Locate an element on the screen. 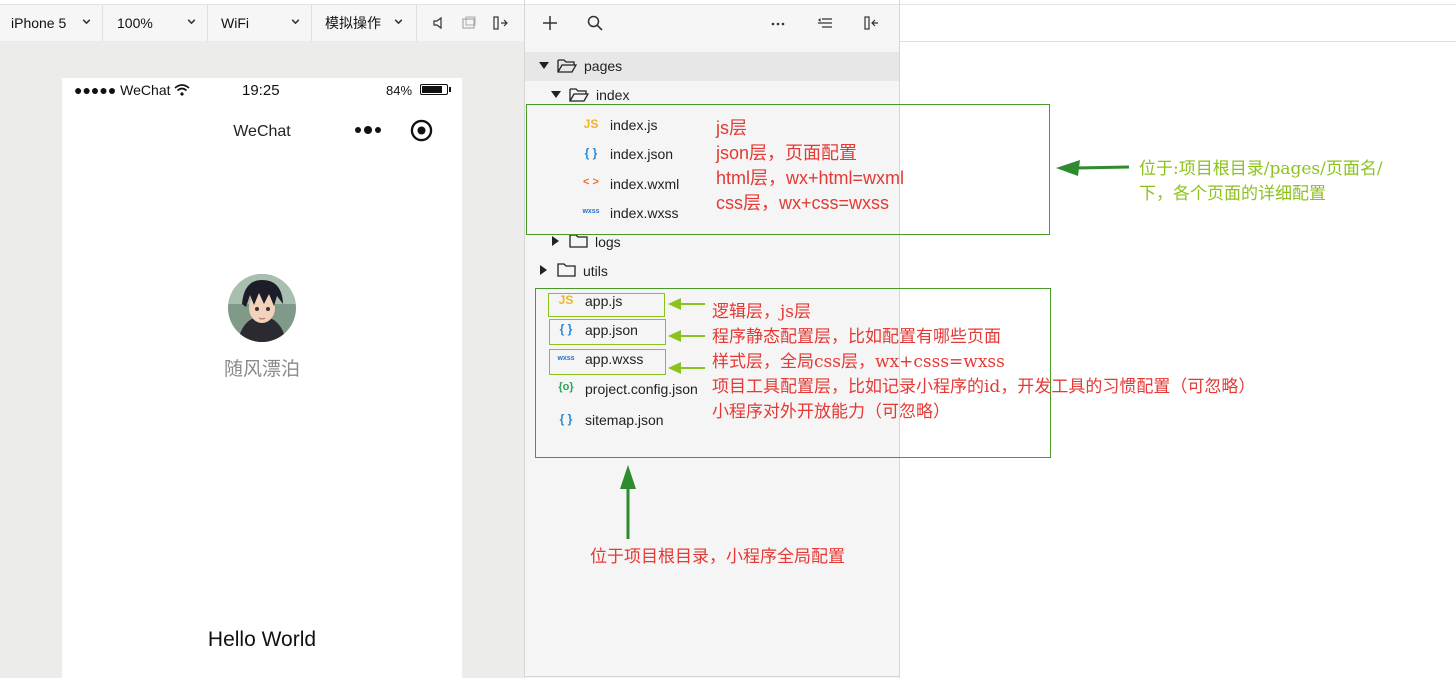 The width and height of the screenshot is (1456, 678). collapse-icon is located at coordinates (825, 23).